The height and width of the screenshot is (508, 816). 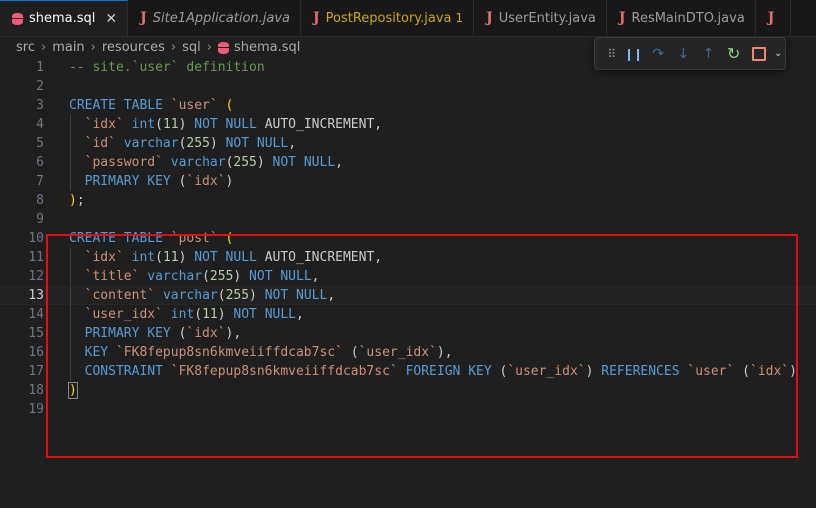 I want to click on code-text: `content` varchar(255) NOT NULL,, so click(x=202, y=295).